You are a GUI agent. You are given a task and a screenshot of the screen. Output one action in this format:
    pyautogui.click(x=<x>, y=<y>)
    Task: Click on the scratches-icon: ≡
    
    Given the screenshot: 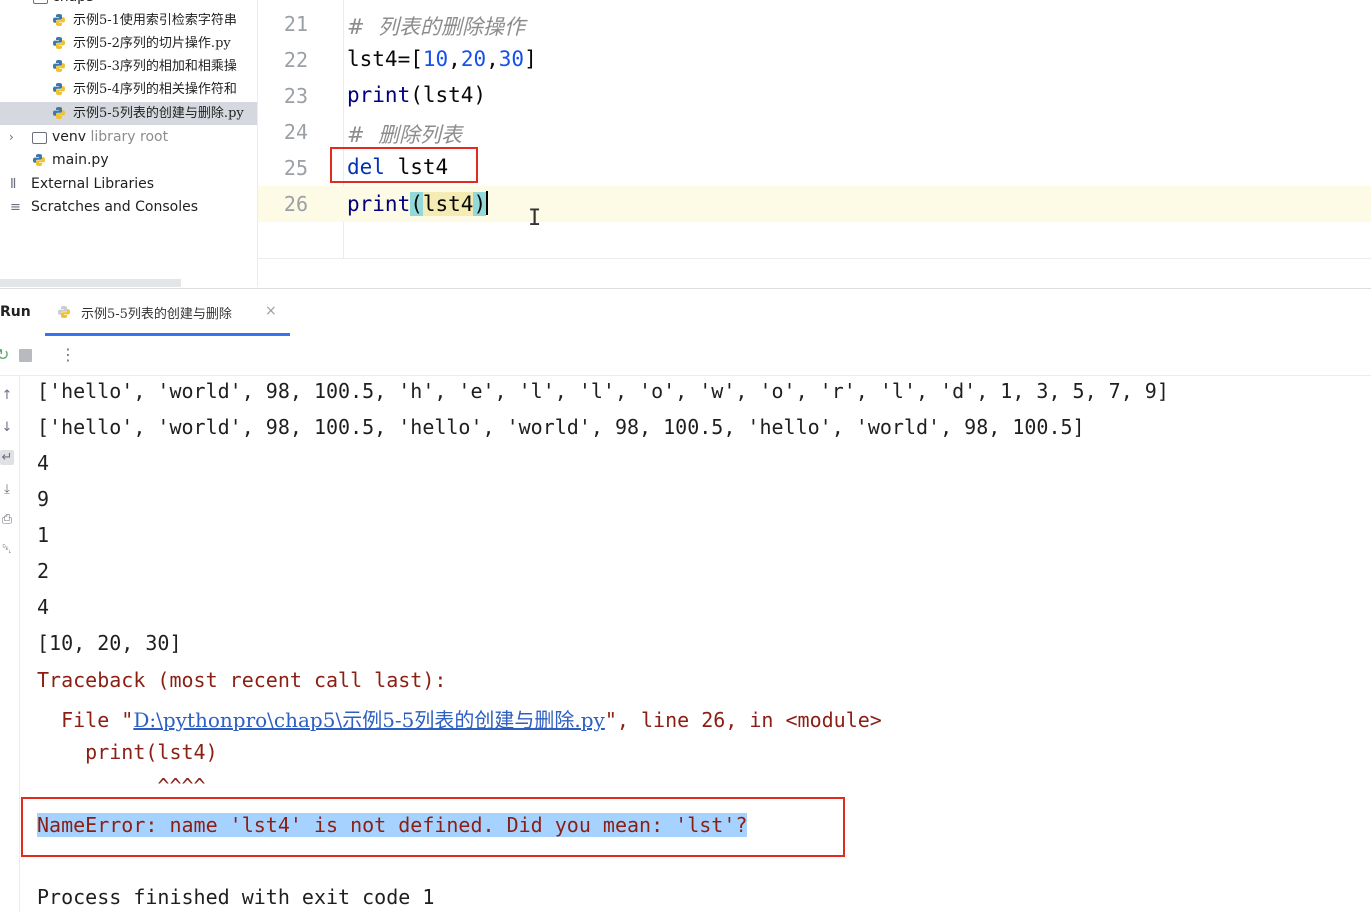 What is the action you would take?
    pyautogui.click(x=15, y=207)
    